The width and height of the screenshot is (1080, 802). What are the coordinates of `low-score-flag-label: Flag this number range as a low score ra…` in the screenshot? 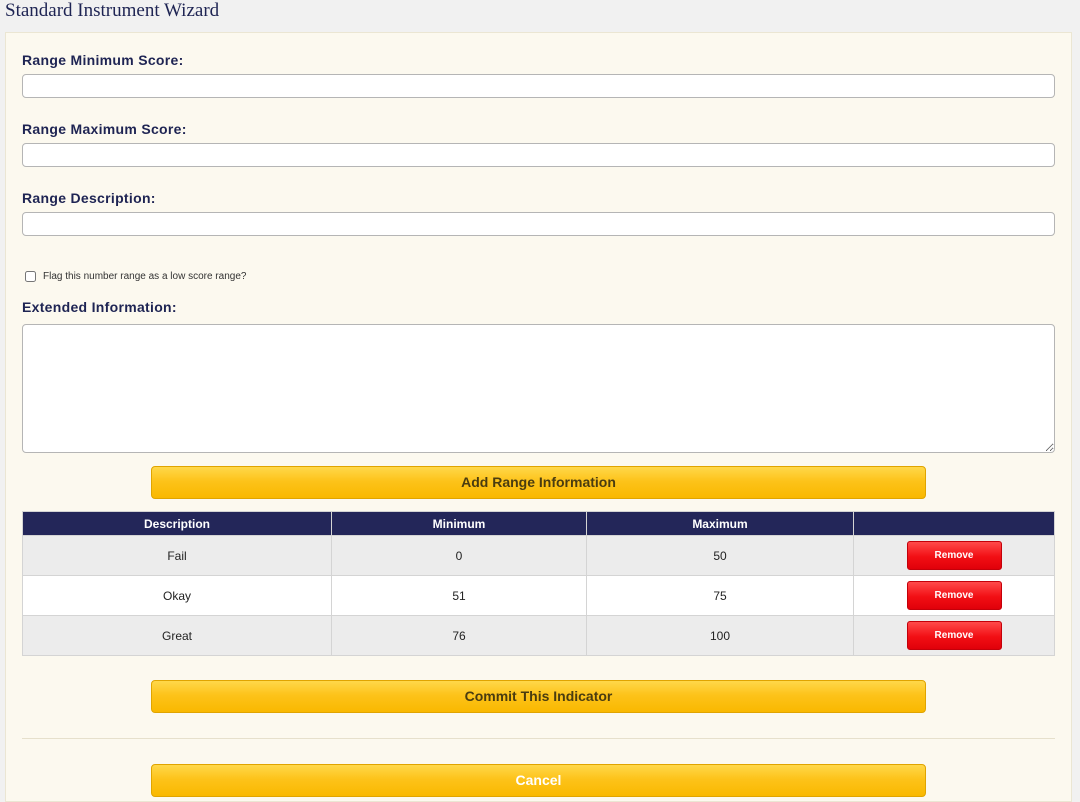 It's located at (145, 276).